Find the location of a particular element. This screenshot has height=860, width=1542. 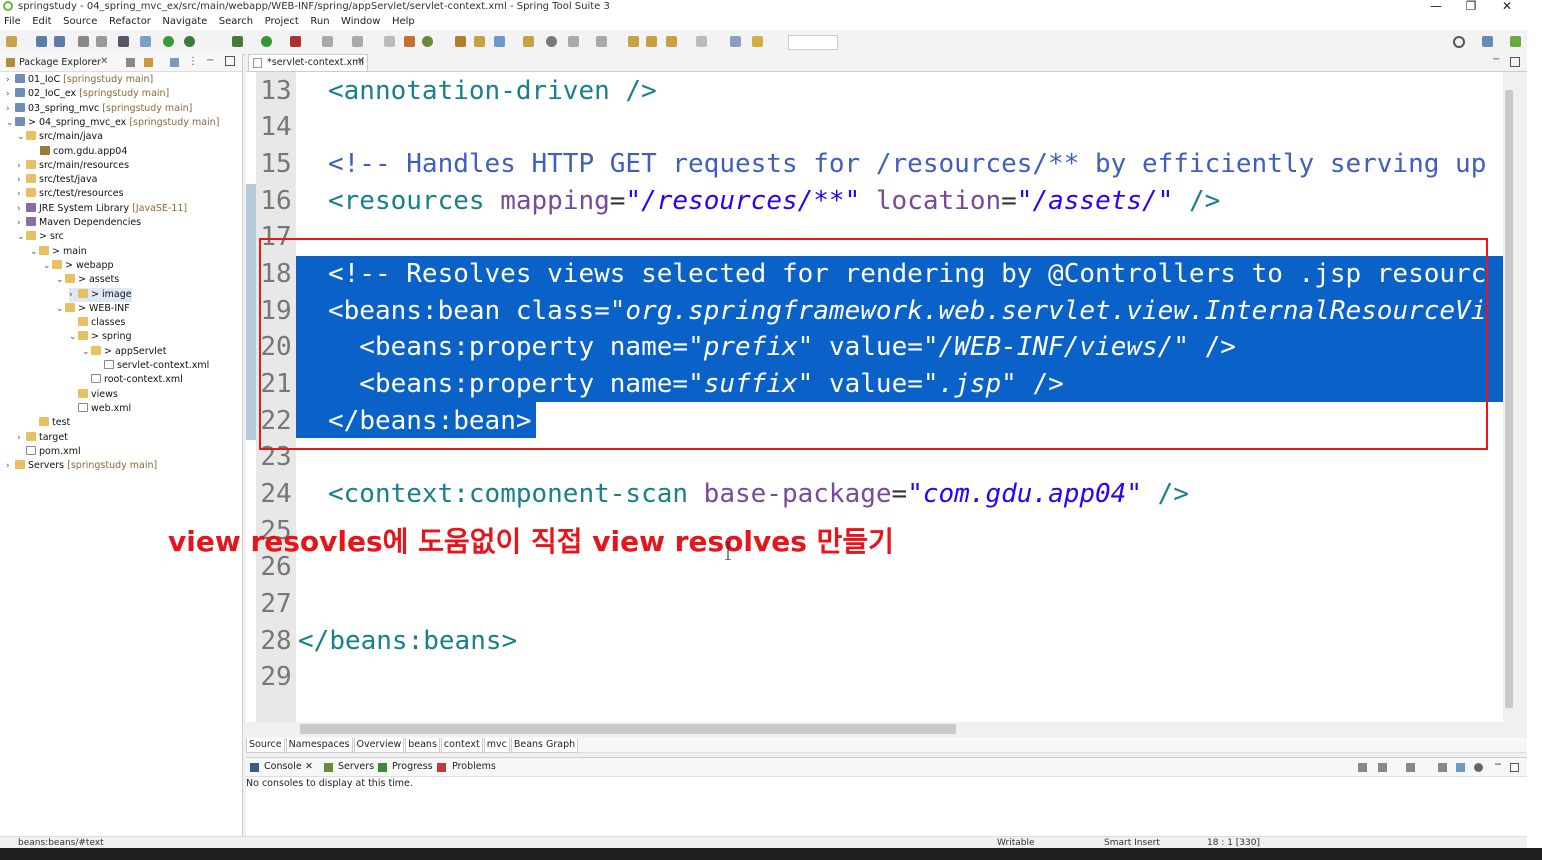

pin-console-icon is located at coordinates (1362, 767).